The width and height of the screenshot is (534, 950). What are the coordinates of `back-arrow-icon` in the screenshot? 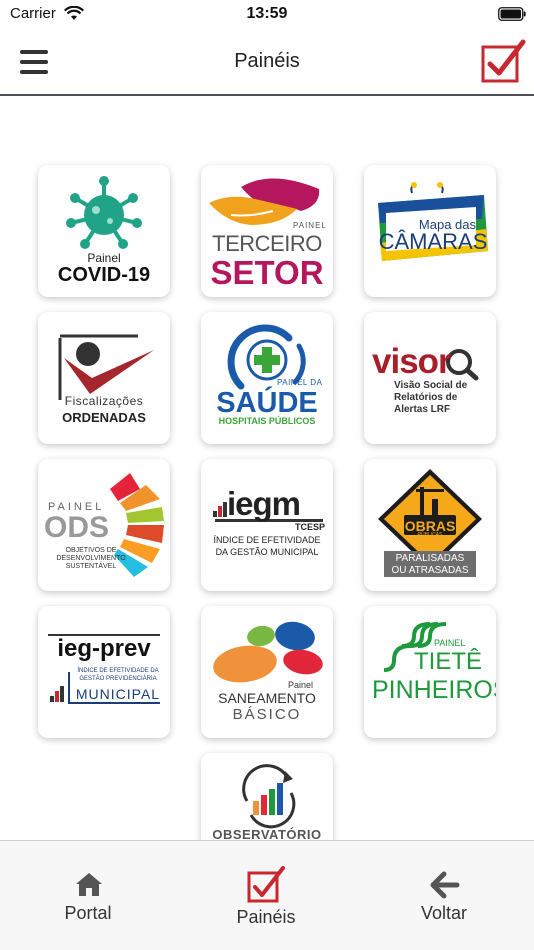 It's located at (445, 885).